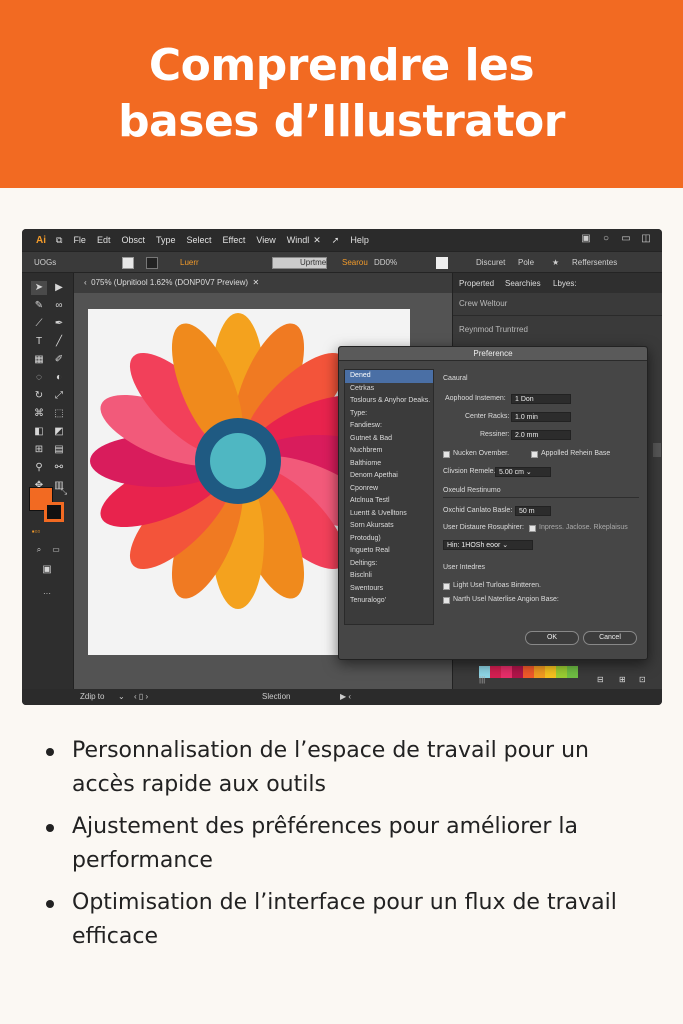  What do you see at coordinates (389, 439) in the screenshot?
I see `category-item: Gutnet & Bad` at bounding box center [389, 439].